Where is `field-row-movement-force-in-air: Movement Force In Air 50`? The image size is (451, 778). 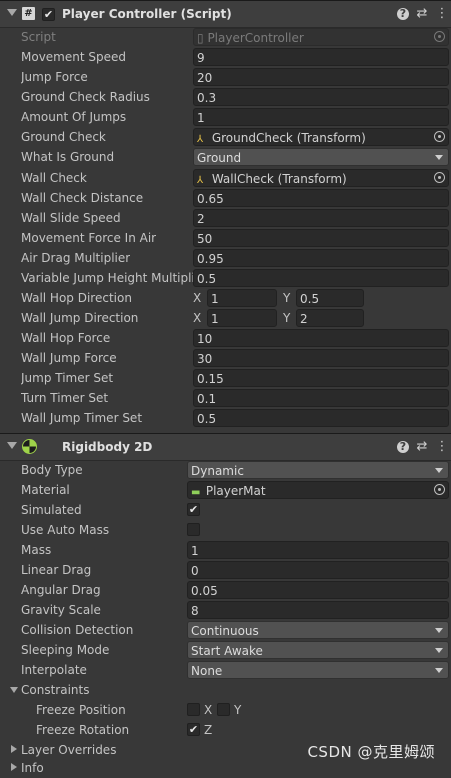
field-row-movement-force-in-air: Movement Force In Air 50 is located at coordinates (225, 238).